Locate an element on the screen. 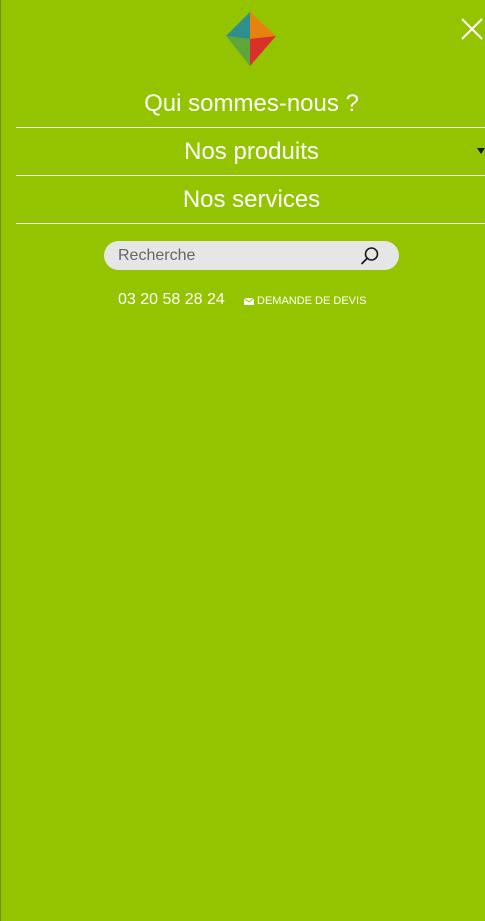 The height and width of the screenshot is (921, 485). quote-request-label: DEMANDE DE DEVIS is located at coordinates (312, 301).